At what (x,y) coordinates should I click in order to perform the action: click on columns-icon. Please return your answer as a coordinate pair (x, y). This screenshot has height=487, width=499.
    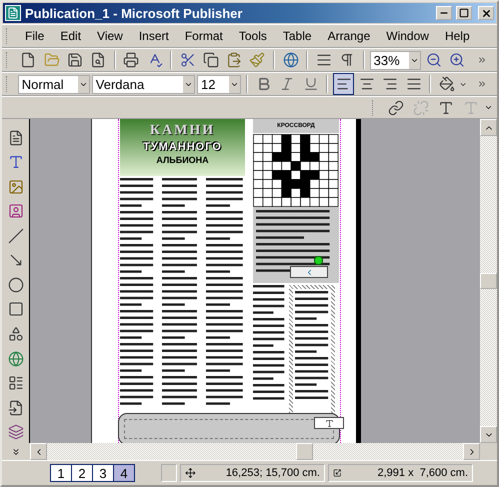
    Looking at the image, I should click on (324, 60).